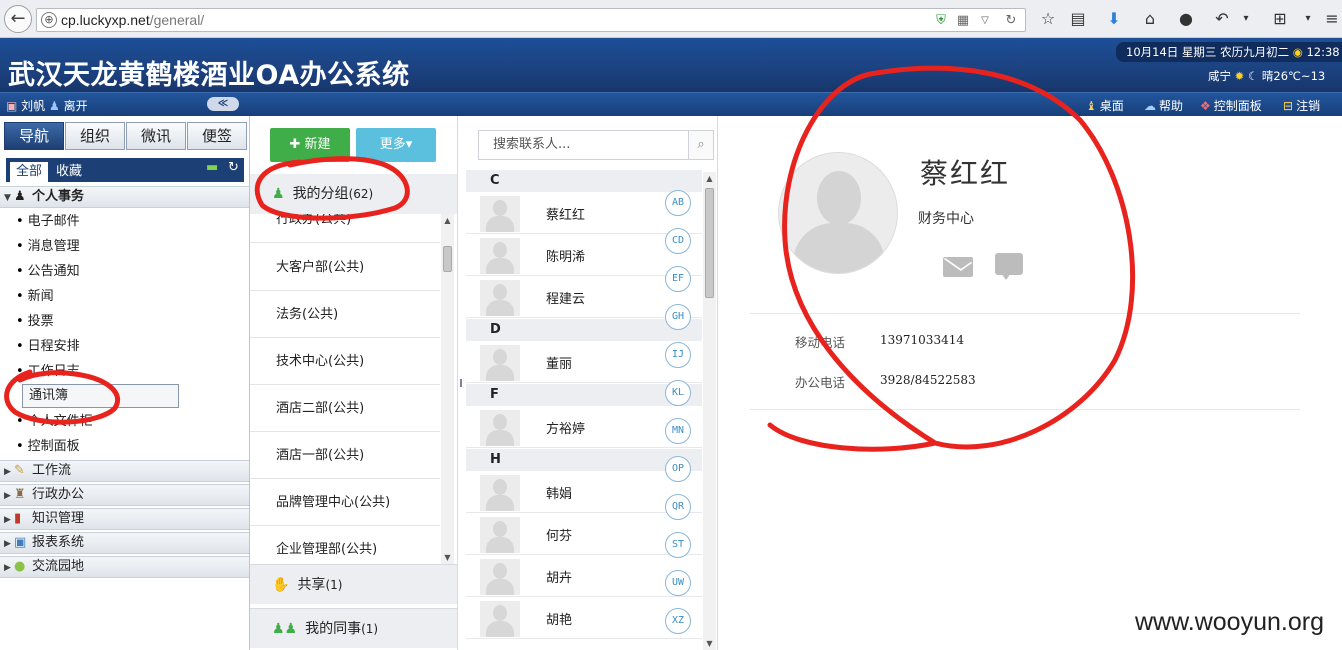  Describe the element at coordinates (531, 20) in the screenshot. I see `address-bar: ⊕ cp.luckyxp.net/general/ ⛨ ▦ ▽ ↻` at that location.